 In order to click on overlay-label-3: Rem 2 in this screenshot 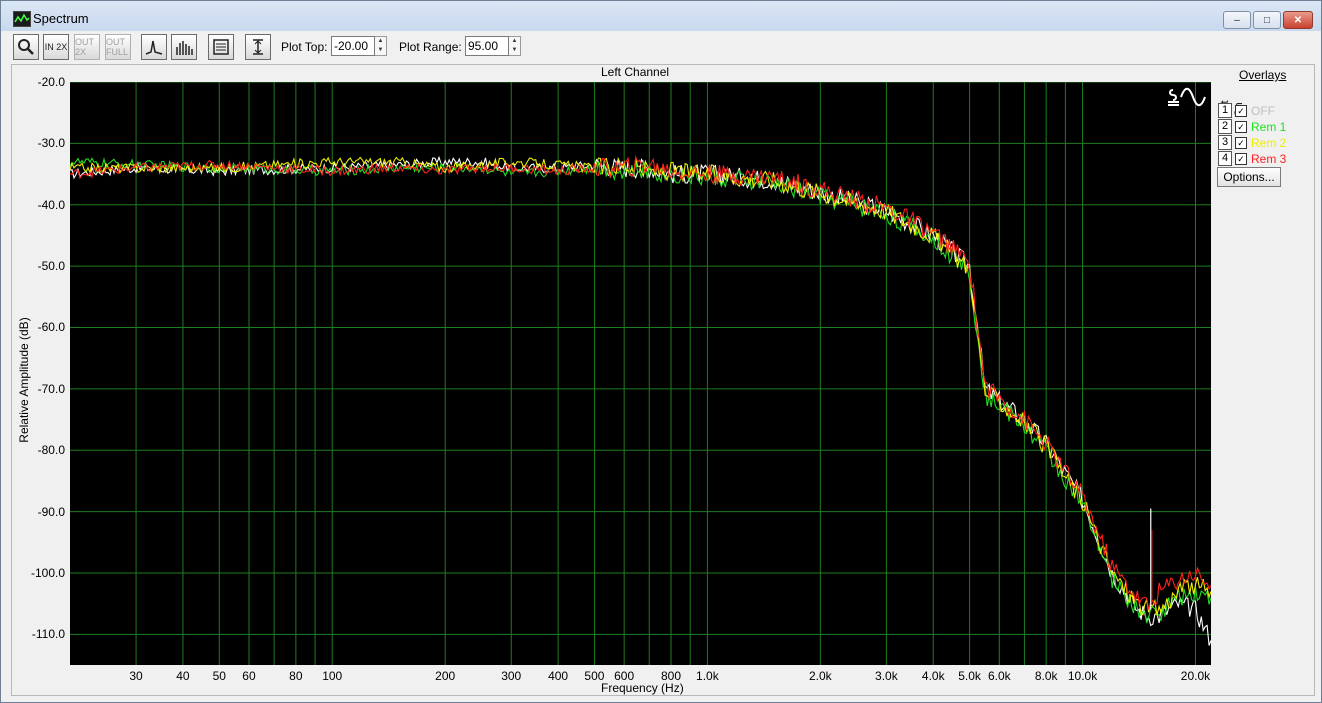, I will do `click(1269, 142)`.